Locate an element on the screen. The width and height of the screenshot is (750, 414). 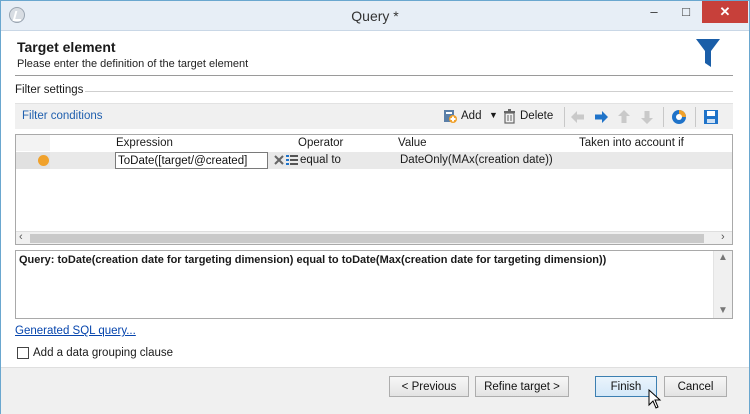
column-header-expression: Expression is located at coordinates (144, 143).